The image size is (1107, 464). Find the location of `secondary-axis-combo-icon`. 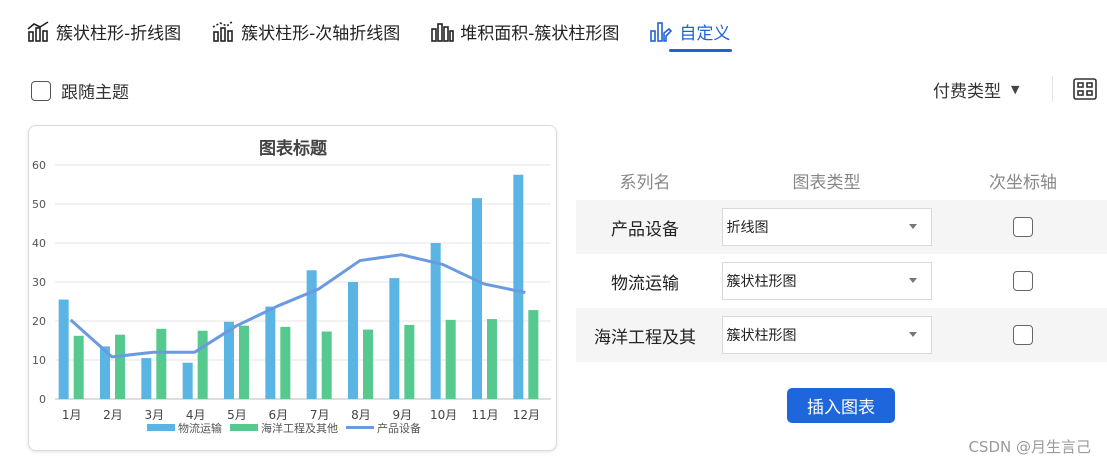

secondary-axis-combo-icon is located at coordinates (223, 31).